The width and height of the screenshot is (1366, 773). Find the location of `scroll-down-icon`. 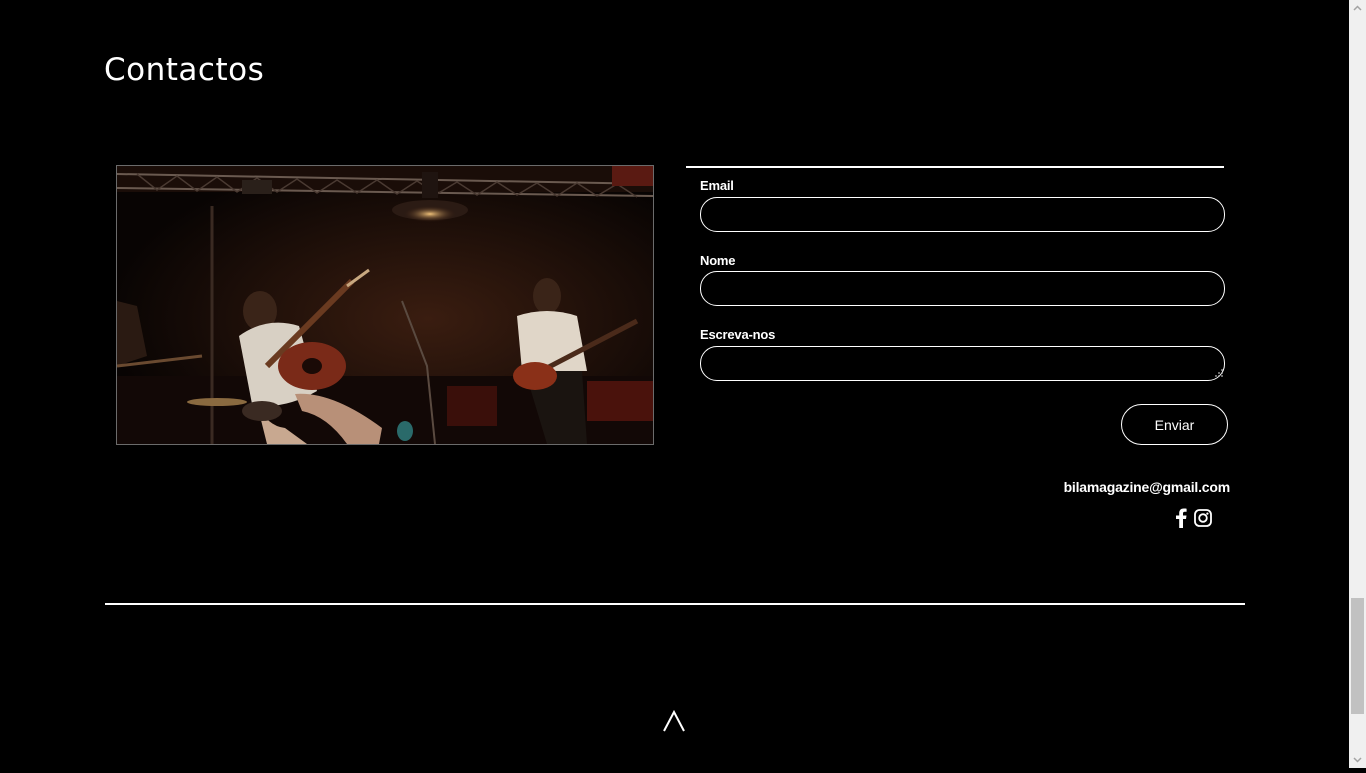

scroll-down-icon is located at coordinates (1357, 759).